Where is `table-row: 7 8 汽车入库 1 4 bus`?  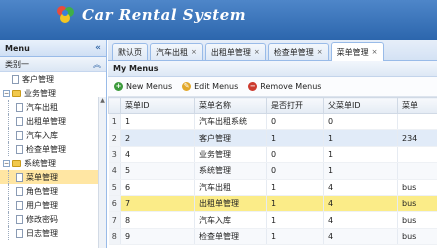 table-row: 7 8 汽车入库 1 4 bus is located at coordinates (272, 220).